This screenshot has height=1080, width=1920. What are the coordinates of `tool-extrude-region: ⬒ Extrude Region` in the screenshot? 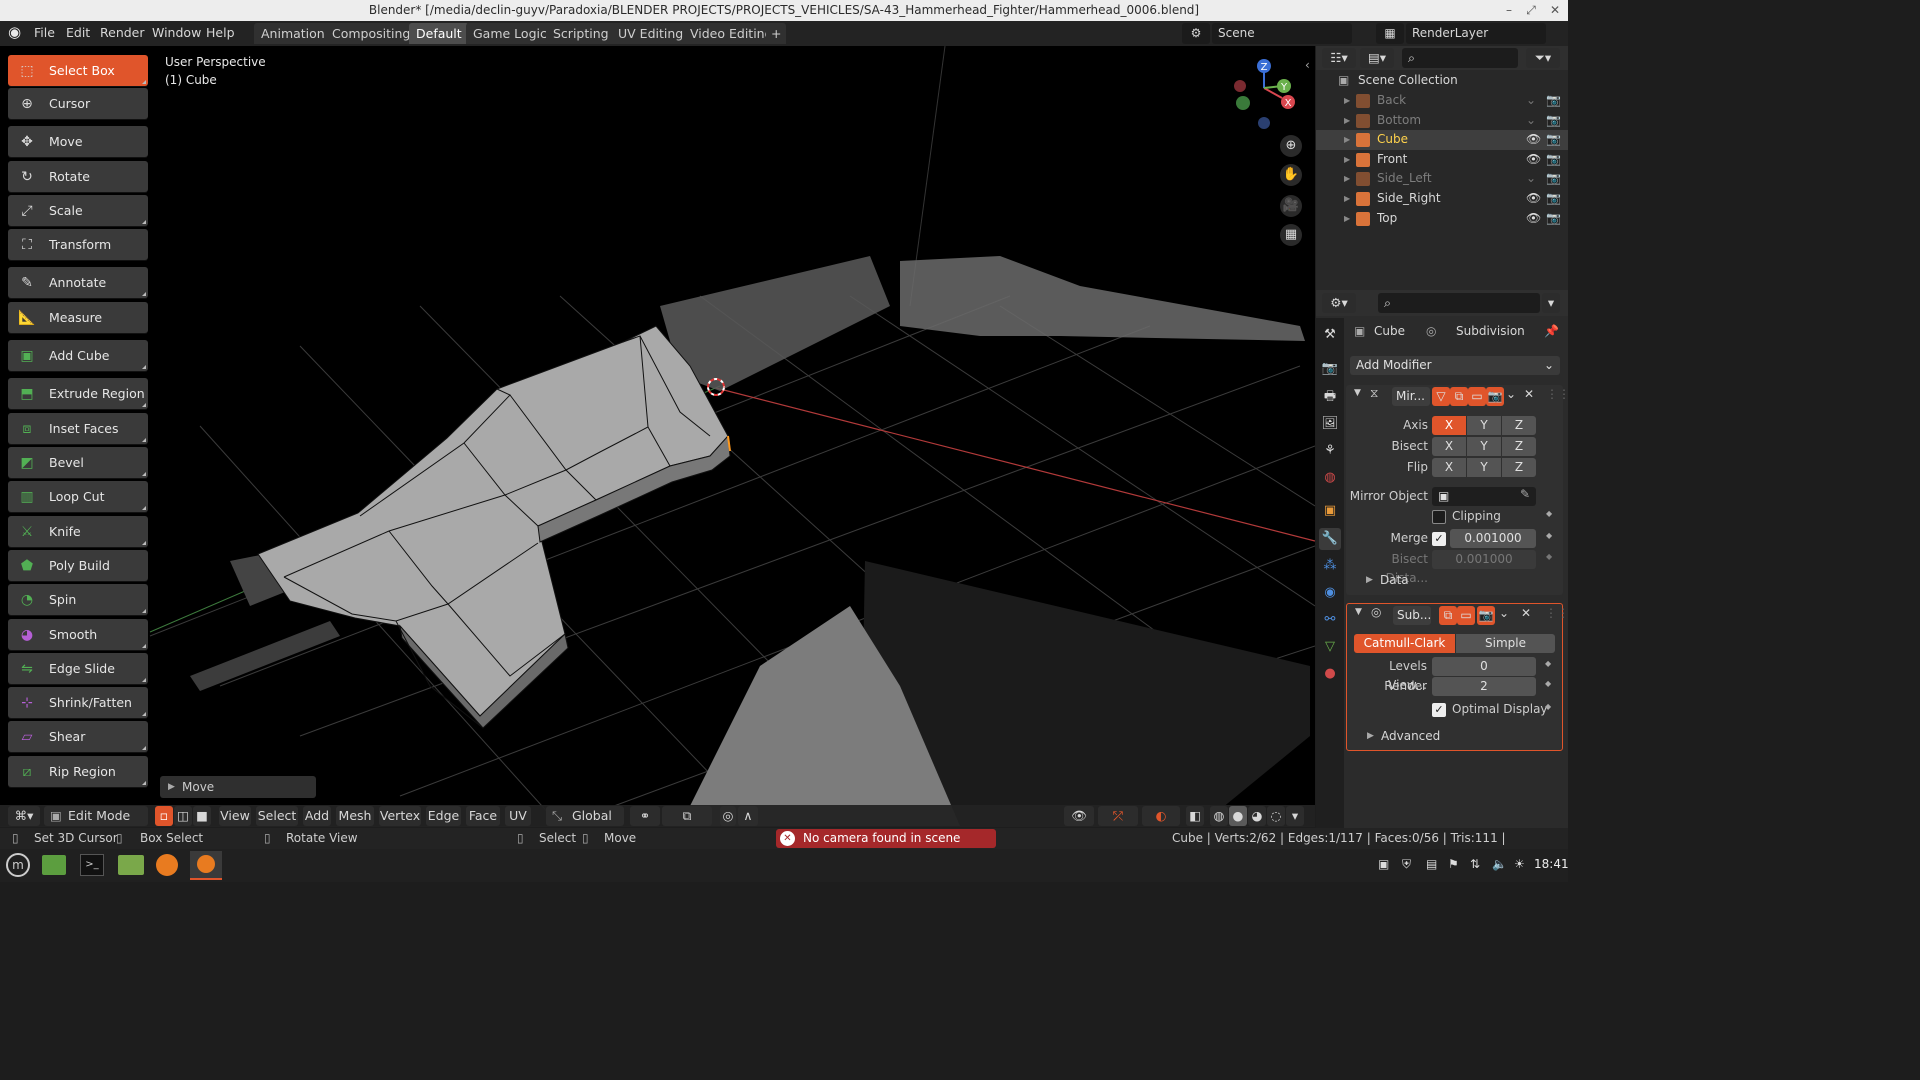 It's located at (78, 393).